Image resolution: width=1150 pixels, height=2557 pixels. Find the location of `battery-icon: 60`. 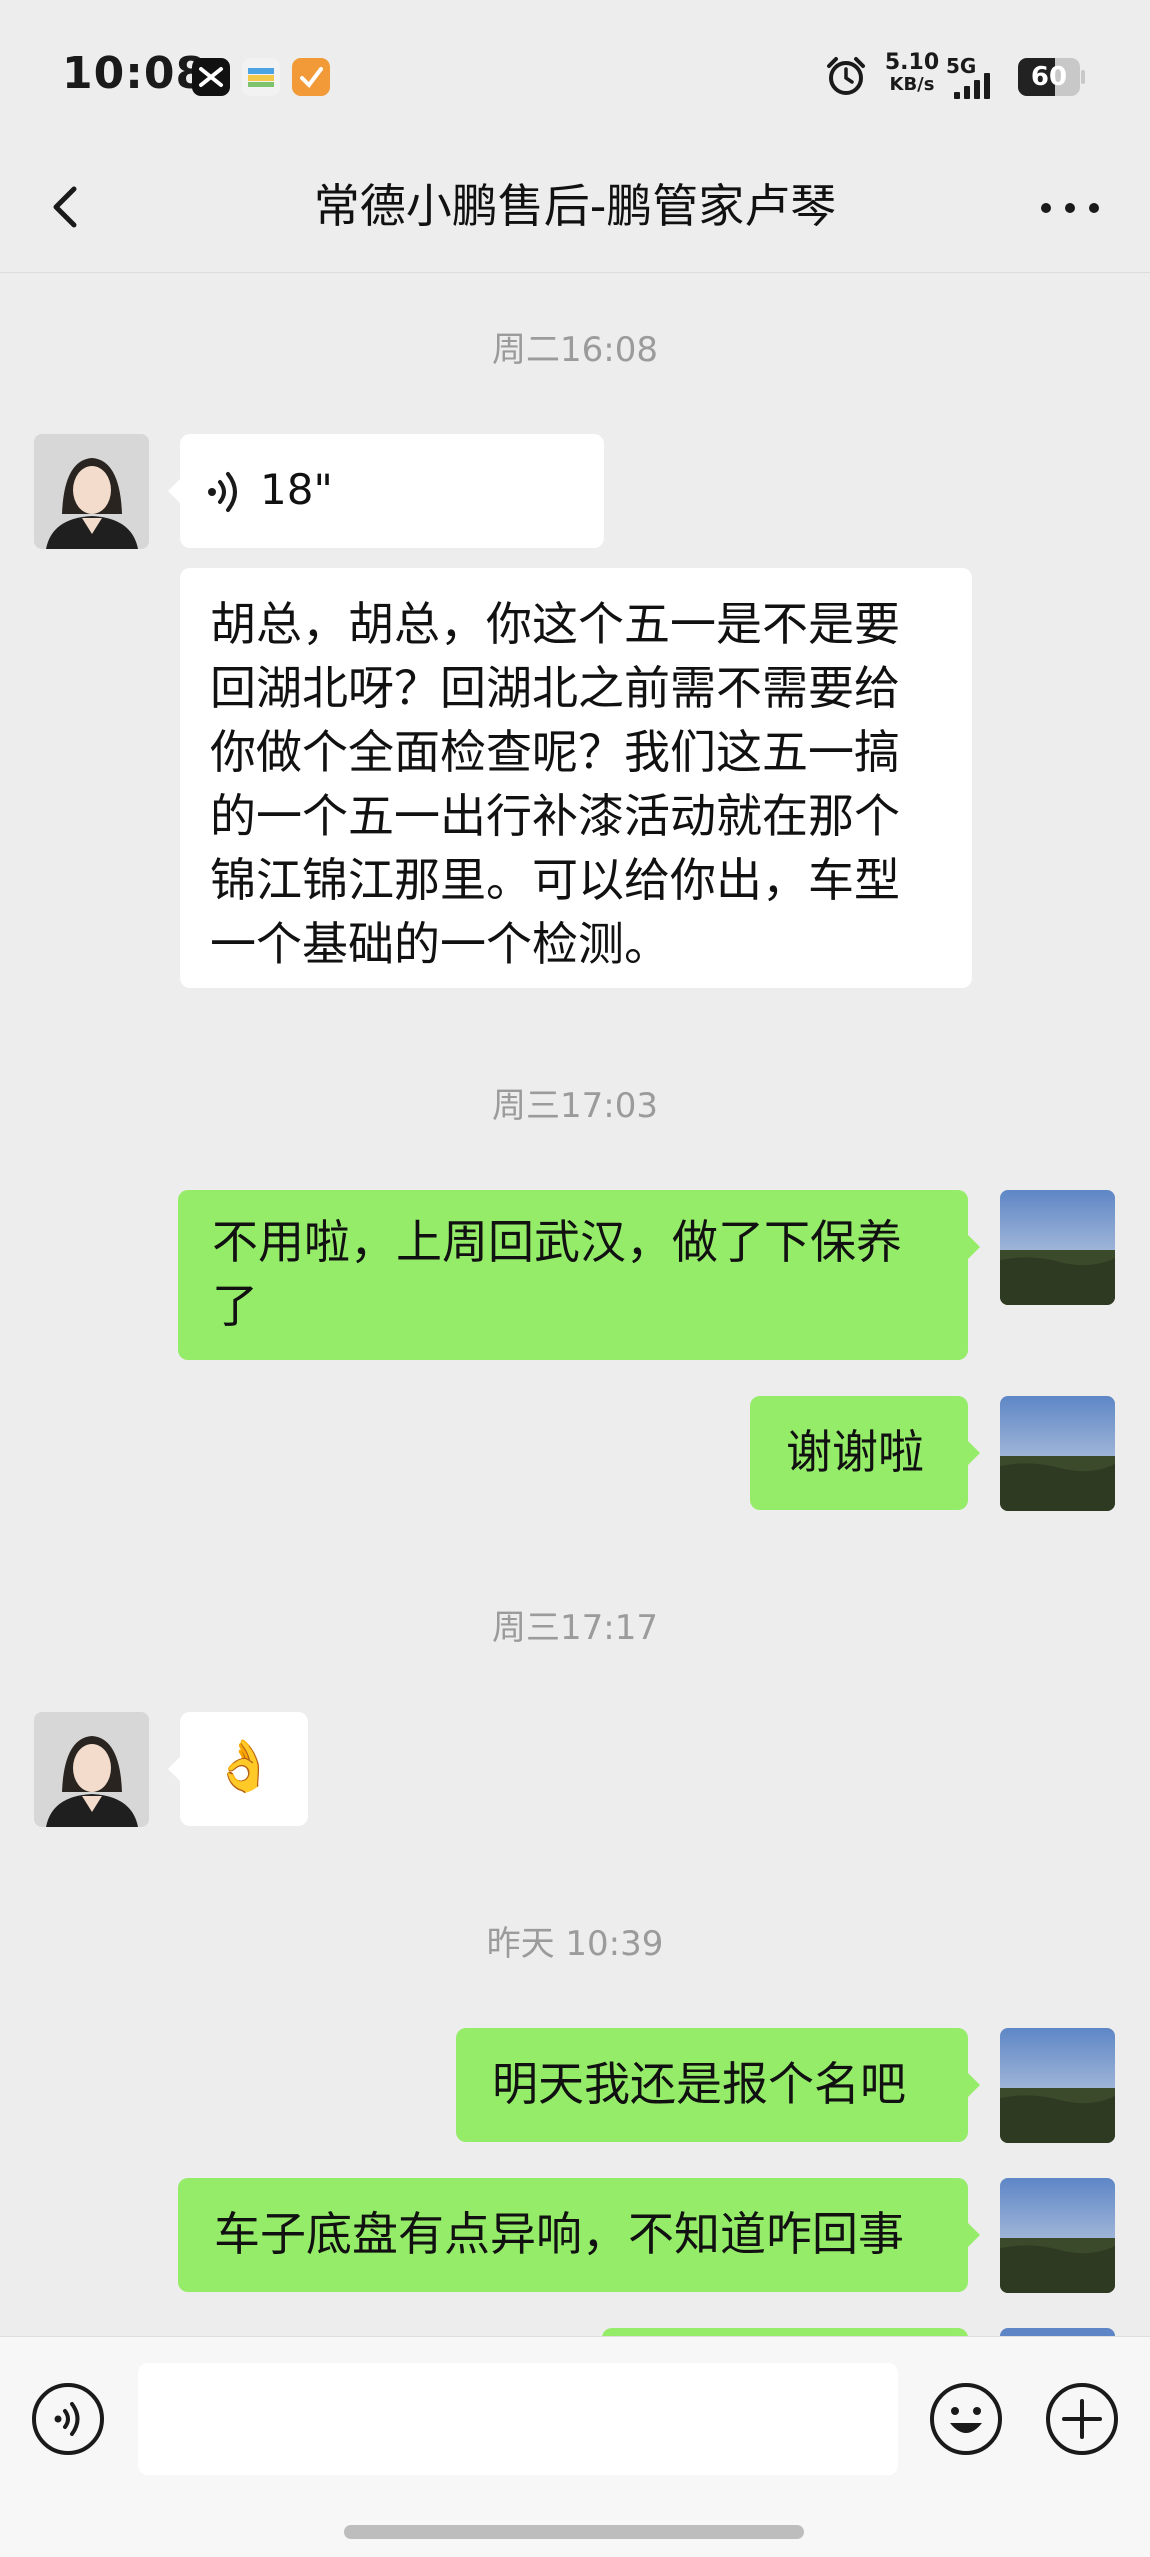

battery-icon: 60 is located at coordinates (1052, 77).